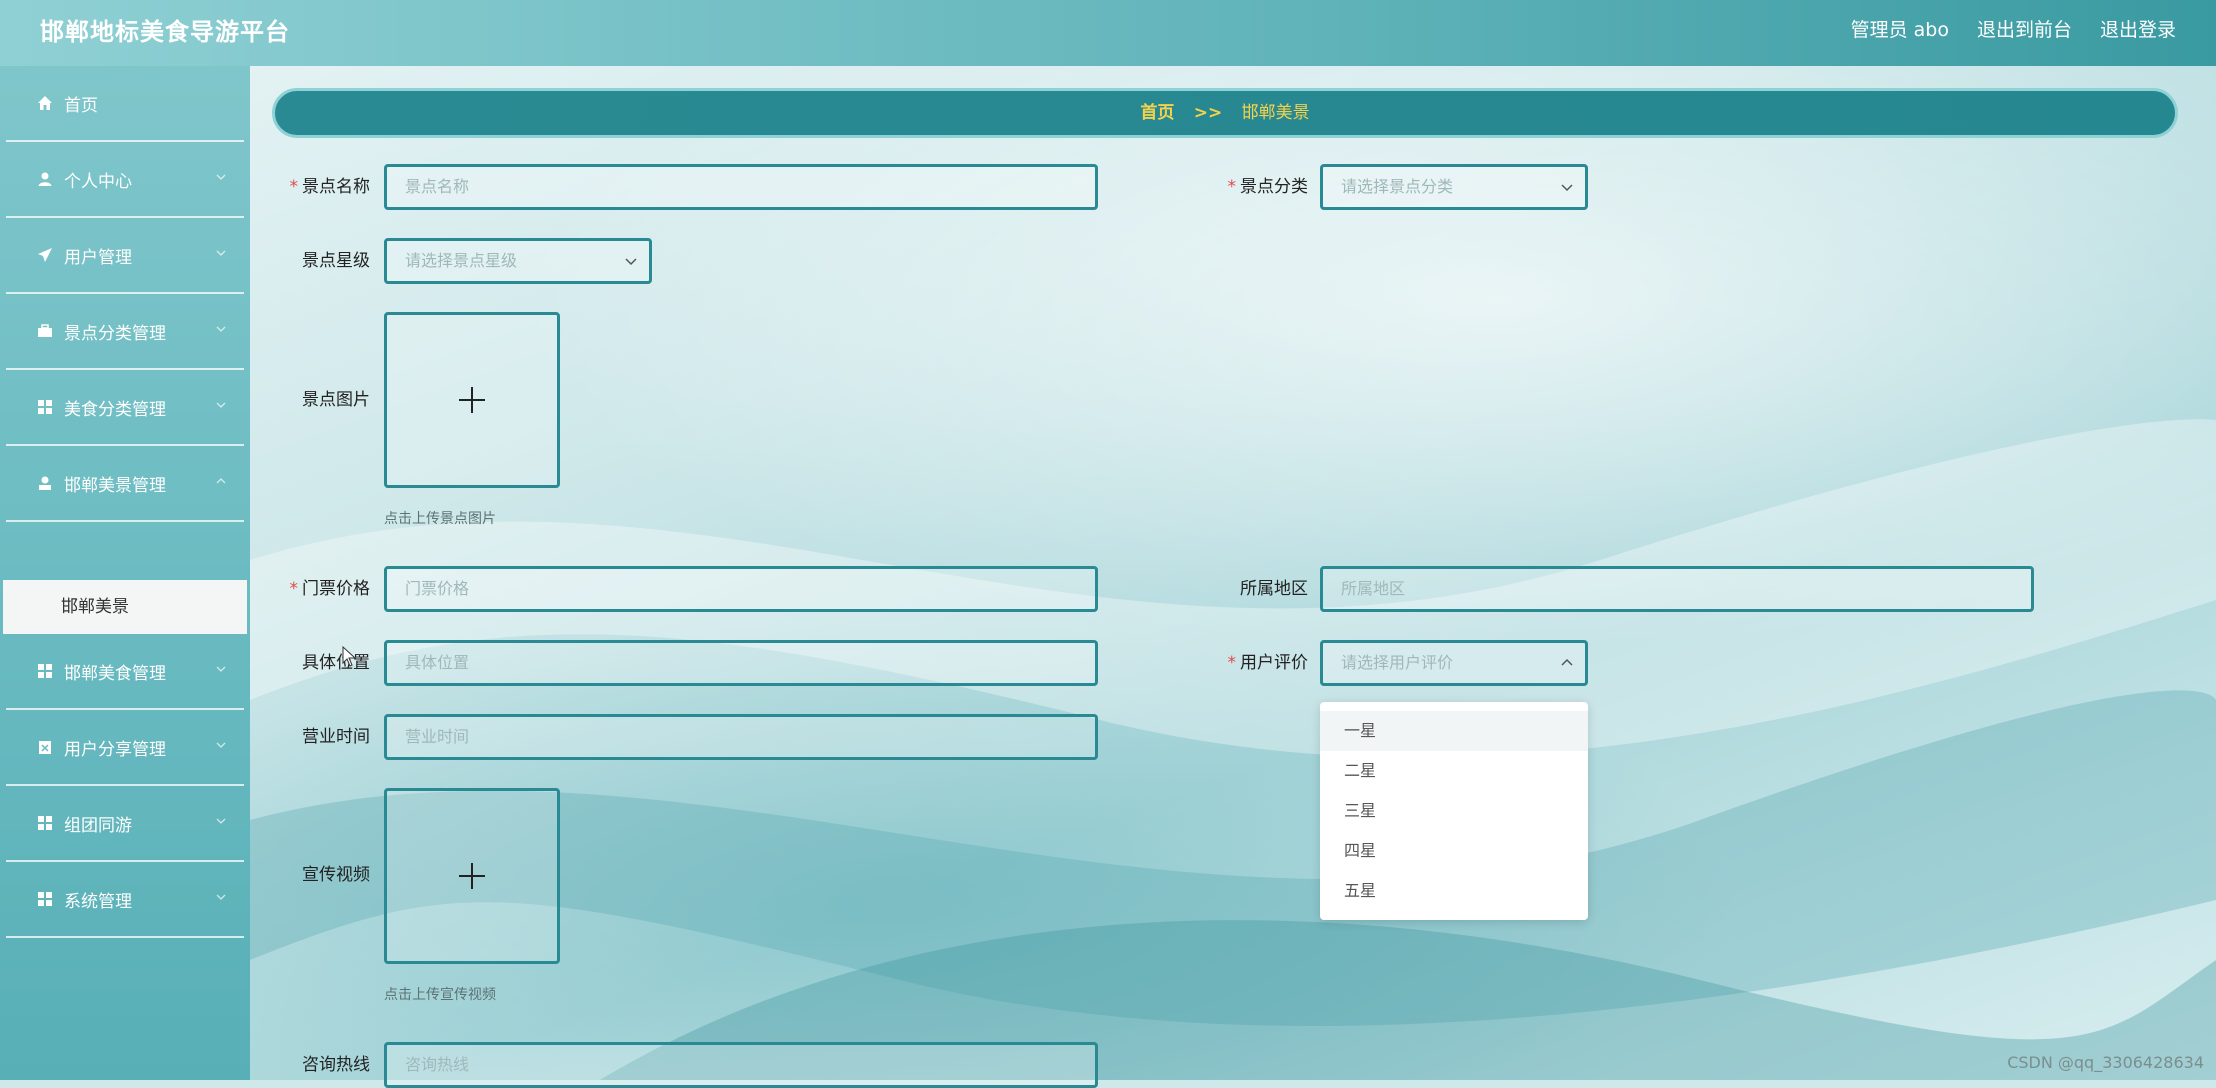 Image resolution: width=2216 pixels, height=1088 pixels. What do you see at coordinates (1900, 30) in the screenshot?
I see `admin-user-link: 管理员 abo` at bounding box center [1900, 30].